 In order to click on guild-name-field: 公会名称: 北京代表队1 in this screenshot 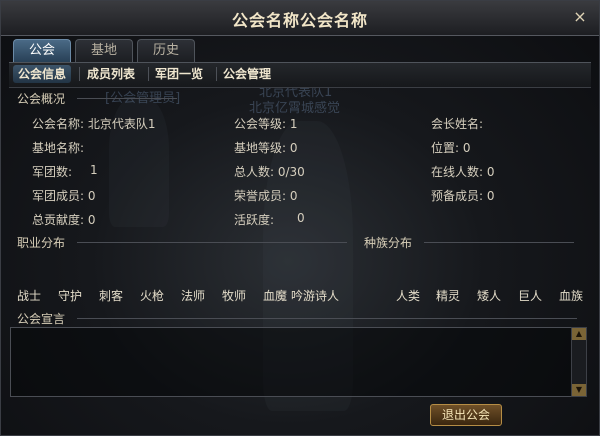, I will do `click(94, 124)`.